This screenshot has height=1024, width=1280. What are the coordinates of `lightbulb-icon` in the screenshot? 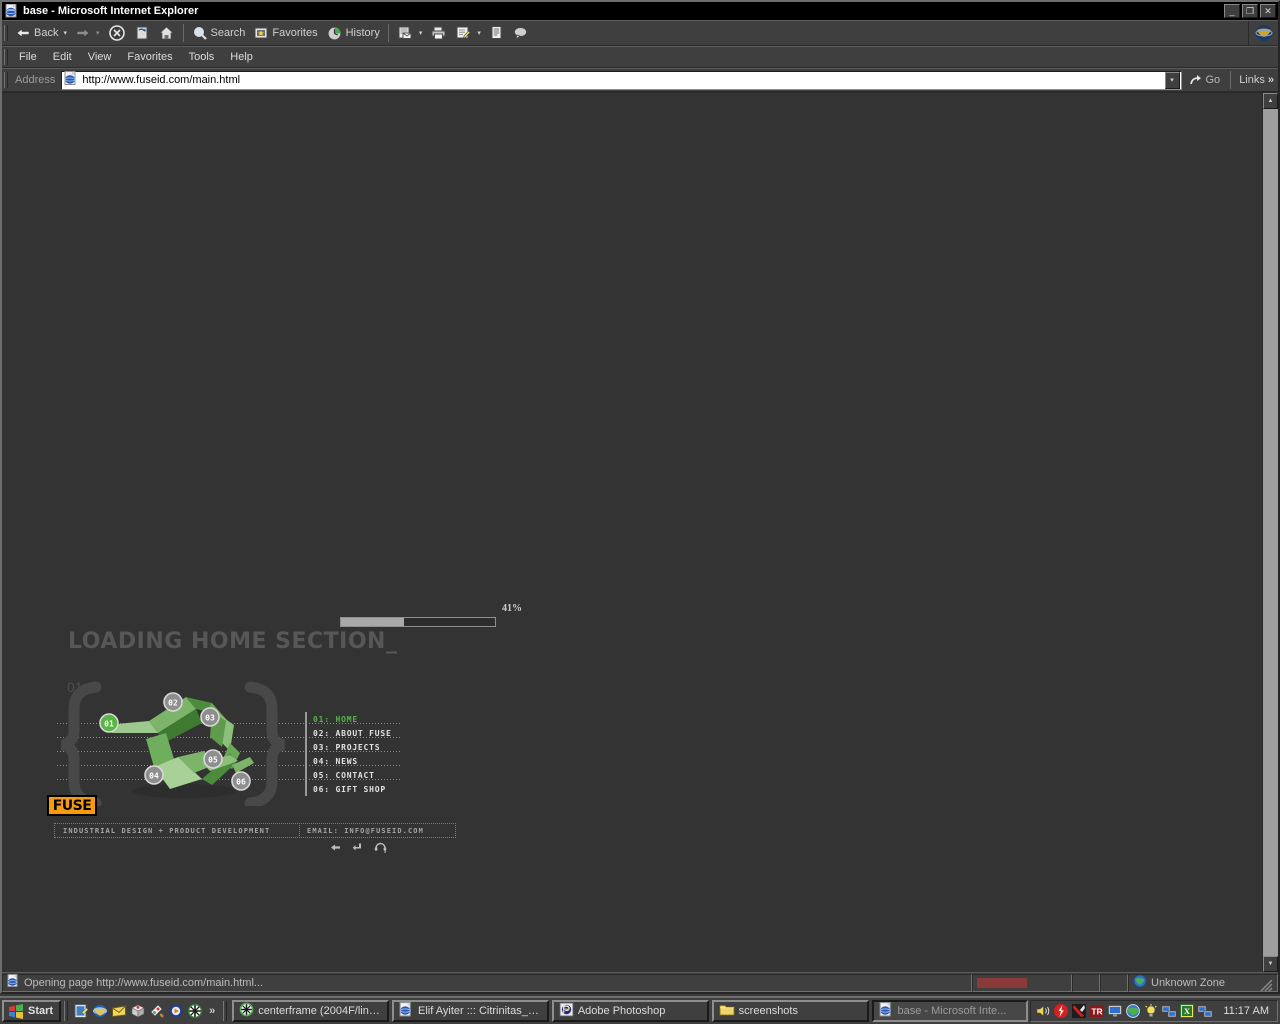 It's located at (1151, 1011).